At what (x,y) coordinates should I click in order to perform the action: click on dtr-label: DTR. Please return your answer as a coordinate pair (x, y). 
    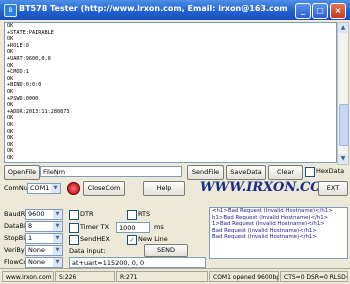
    Looking at the image, I should click on (87, 214).